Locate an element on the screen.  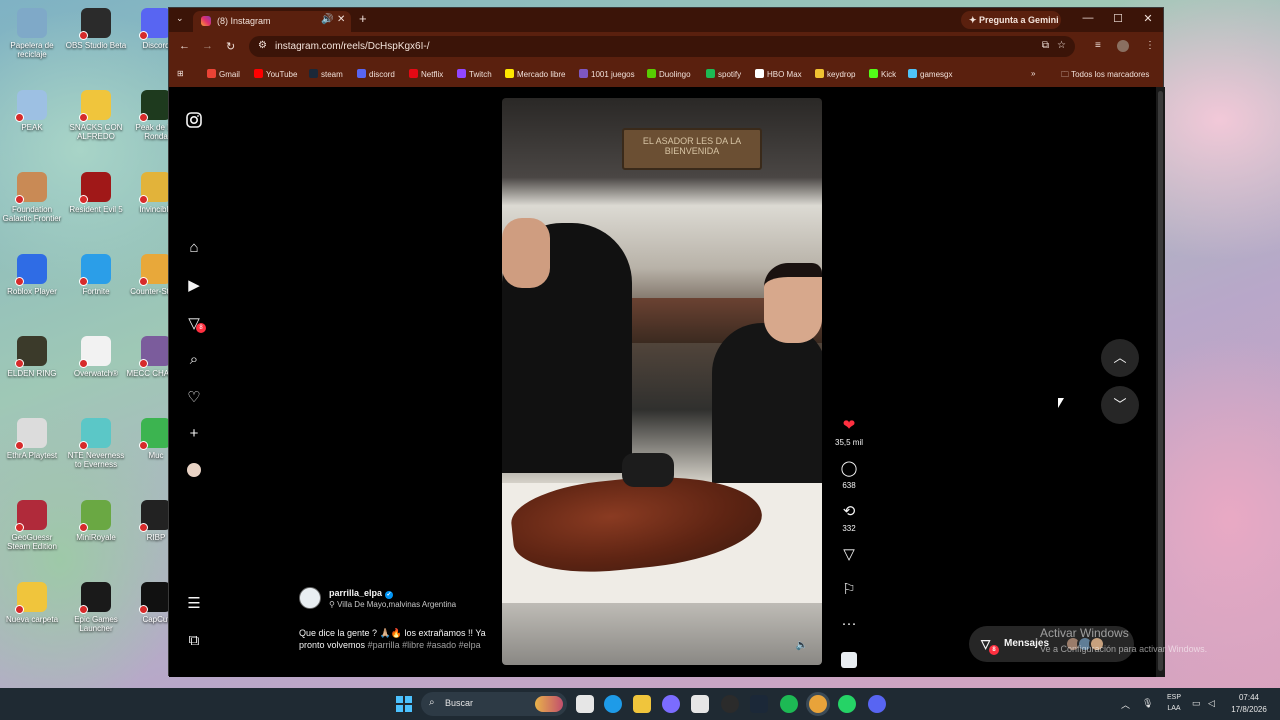
bookmark-gamesgx: gamesgx is located at coordinates (930, 74).